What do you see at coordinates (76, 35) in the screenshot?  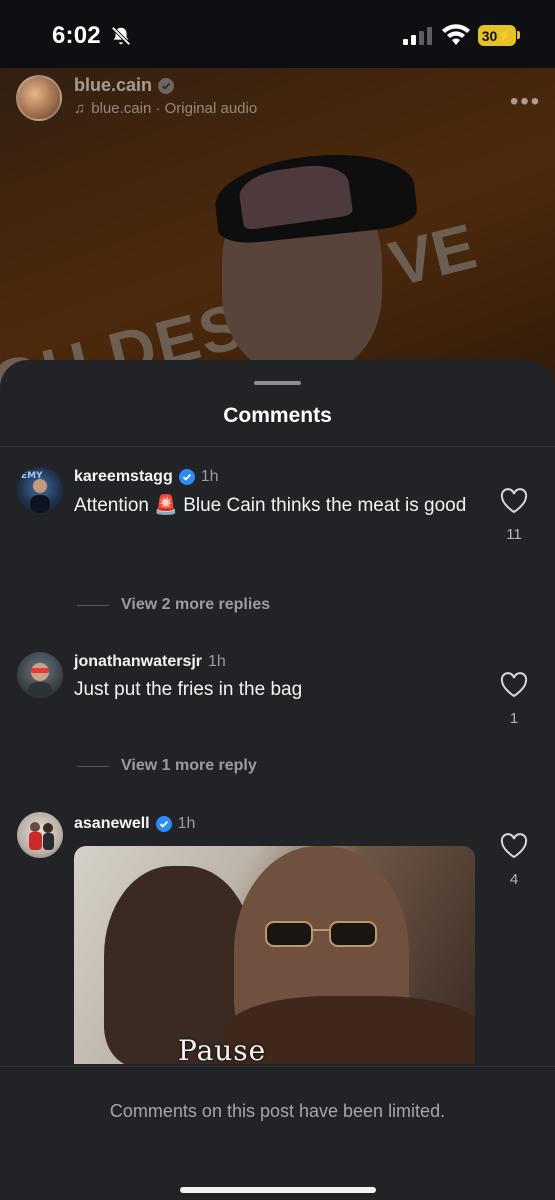 I see `status-time: 6:02` at bounding box center [76, 35].